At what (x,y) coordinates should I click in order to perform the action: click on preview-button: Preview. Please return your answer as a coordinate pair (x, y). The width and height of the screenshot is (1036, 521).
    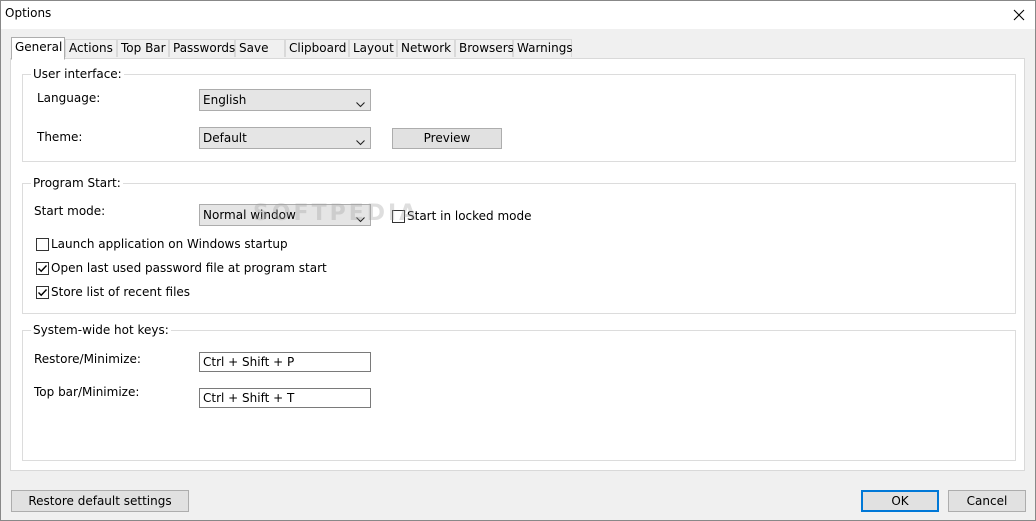
    Looking at the image, I should click on (447, 138).